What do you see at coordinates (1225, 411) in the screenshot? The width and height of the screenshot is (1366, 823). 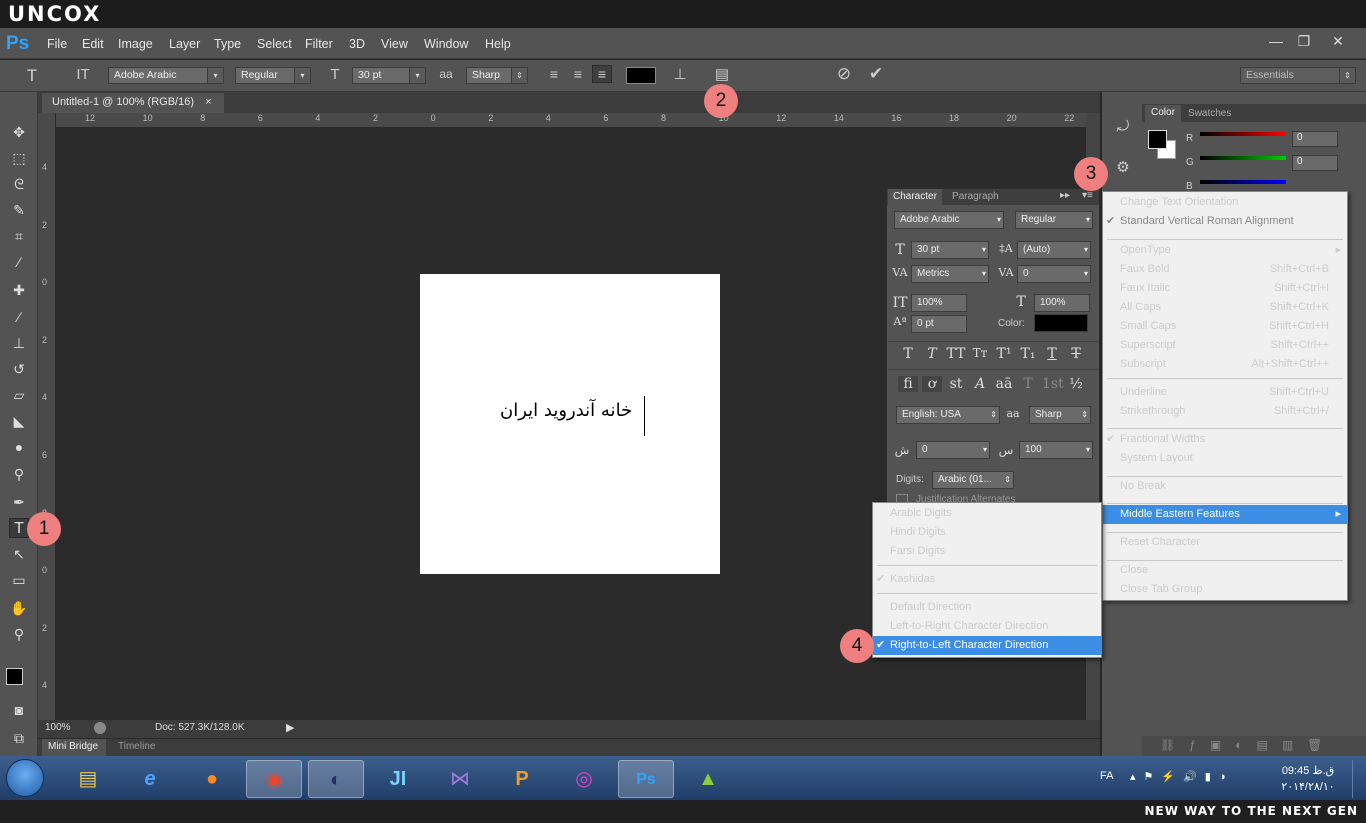 I see `flyout-item: Strikethrough Shift+Ctrl+/` at bounding box center [1225, 411].